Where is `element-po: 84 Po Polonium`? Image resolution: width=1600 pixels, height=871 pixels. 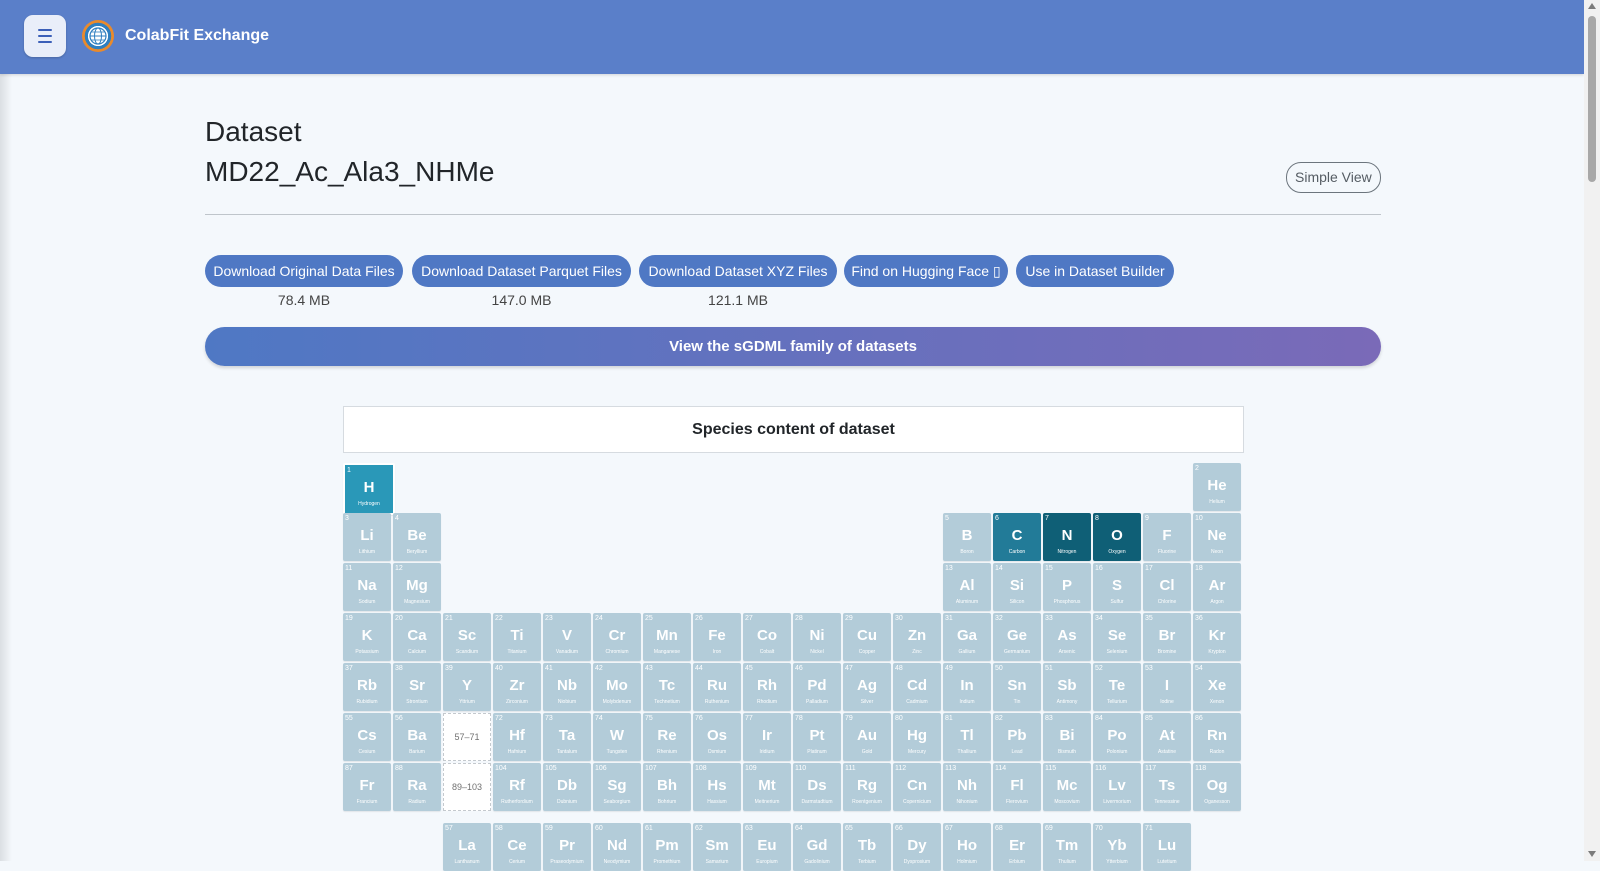 element-po: 84 Po Polonium is located at coordinates (1117, 737).